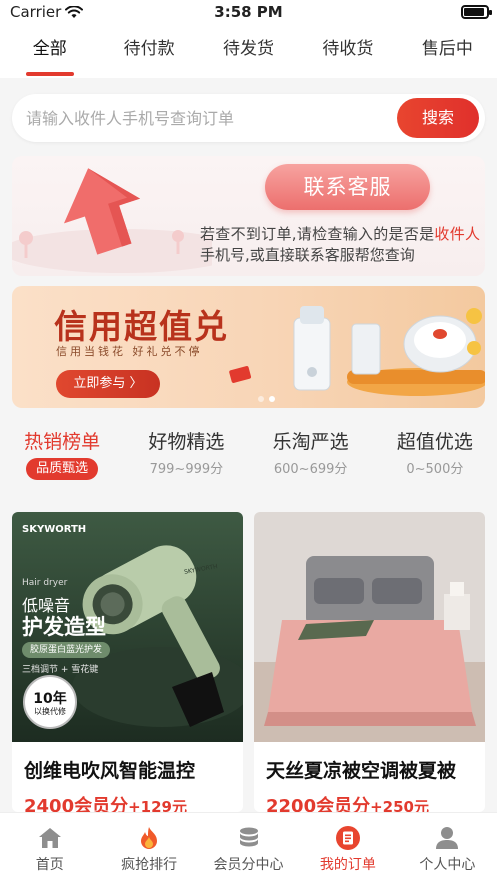 Image resolution: width=497 pixels, height=883 pixels. What do you see at coordinates (435, 469) in the screenshot?
I see `category-range: 0~500分` at bounding box center [435, 469].